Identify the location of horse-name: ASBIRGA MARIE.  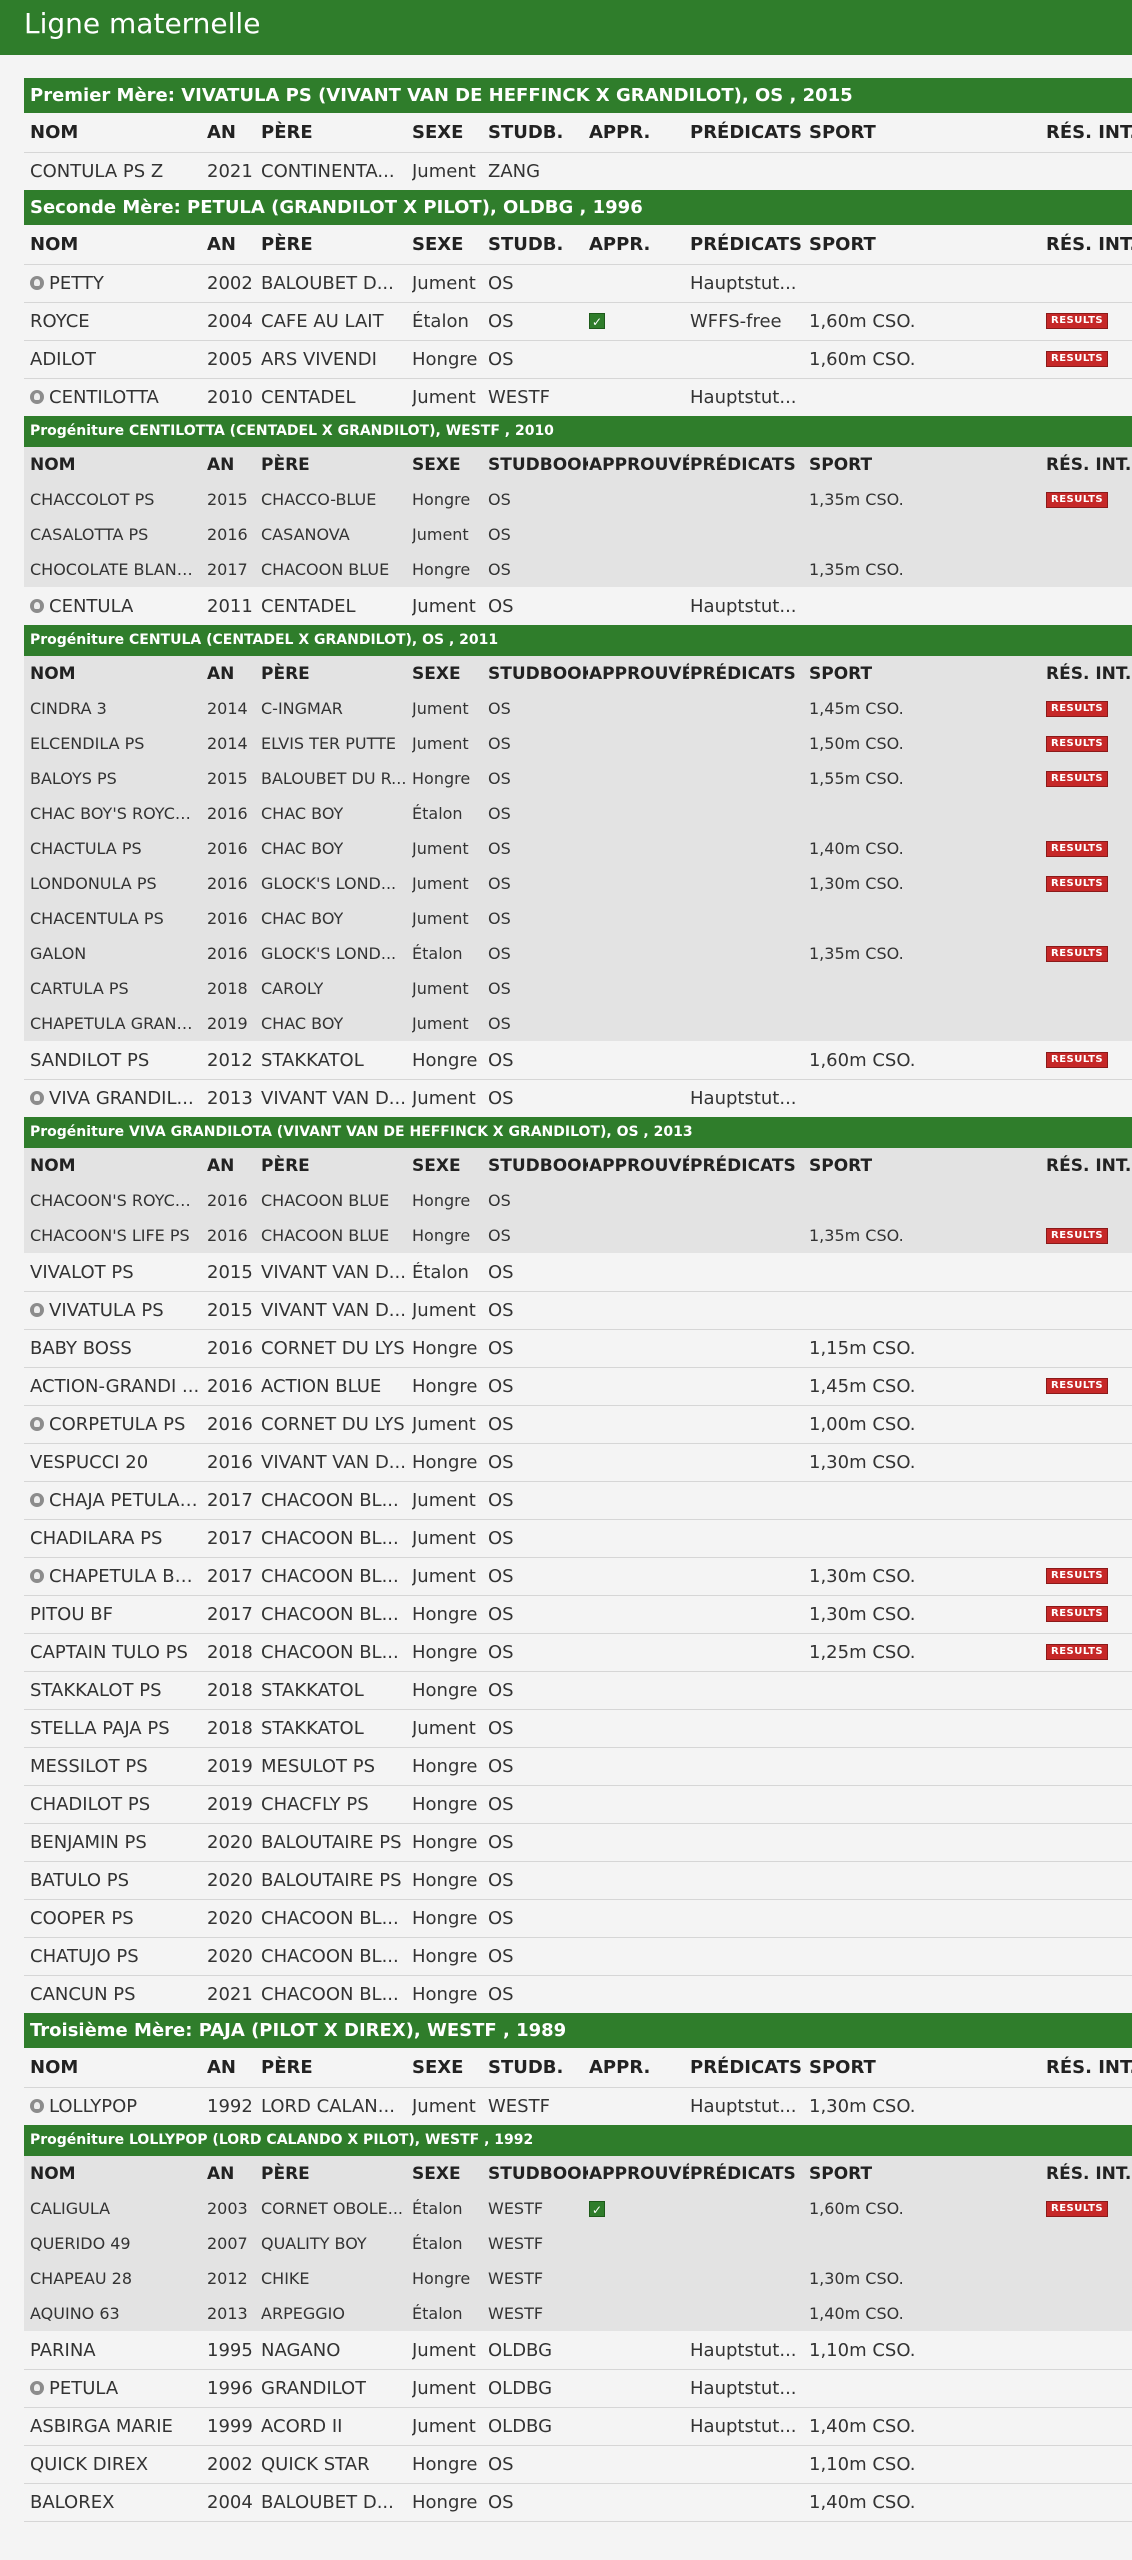
(115, 2426).